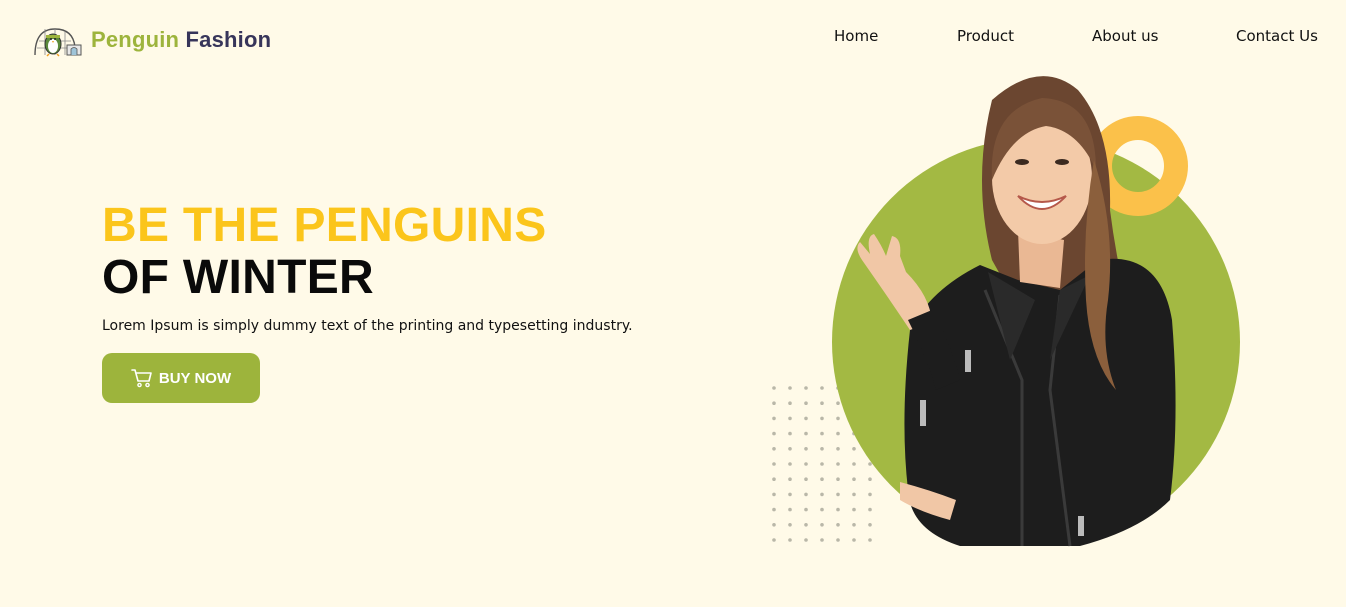 Image resolution: width=1346 pixels, height=607 pixels. Describe the element at coordinates (1277, 36) in the screenshot. I see `nav-item-contact-us: Contact Us` at that location.